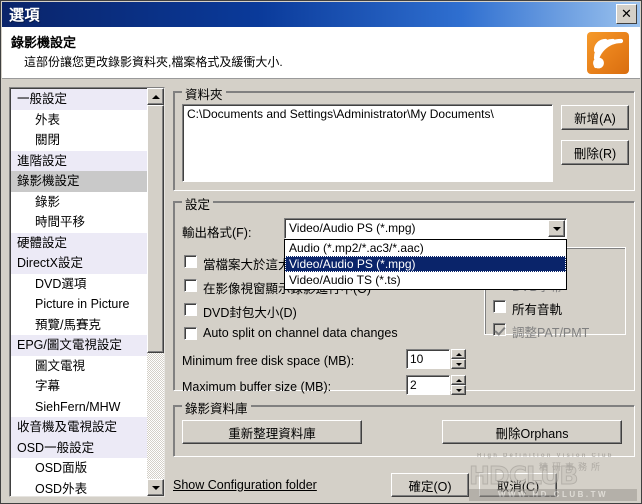 This screenshot has width=642, height=504. I want to click on dropdown-option-0: Audio (*.mp2/*.ac3/*.aac), so click(425, 248).